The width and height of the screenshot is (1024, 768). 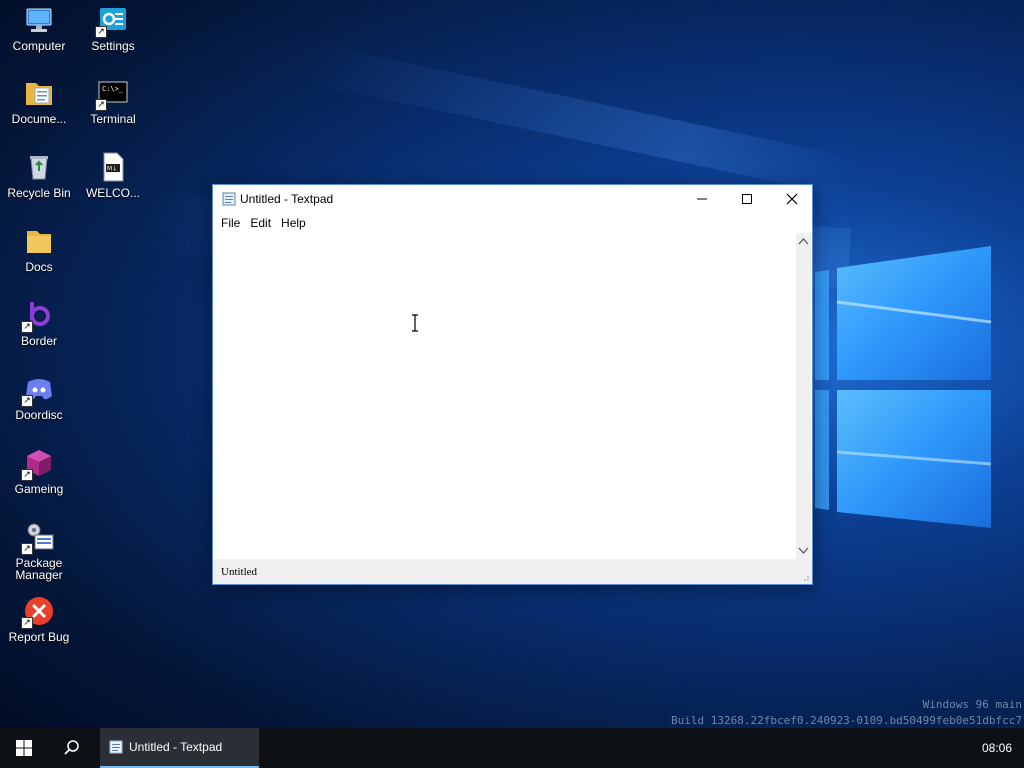 I want to click on maximize-icon, so click(x=746, y=199).